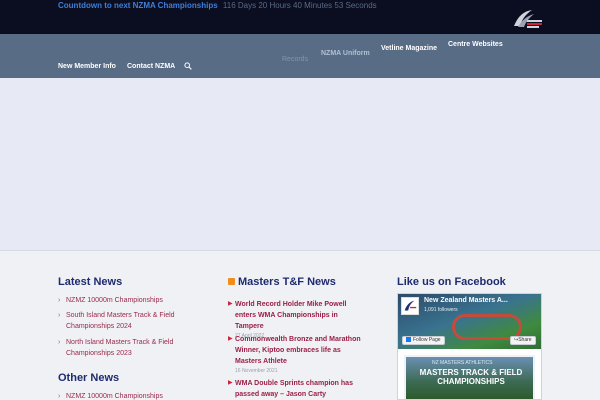 Image resolution: width=600 pixels, height=400 pixels. I want to click on facebook-icon, so click(408, 340).